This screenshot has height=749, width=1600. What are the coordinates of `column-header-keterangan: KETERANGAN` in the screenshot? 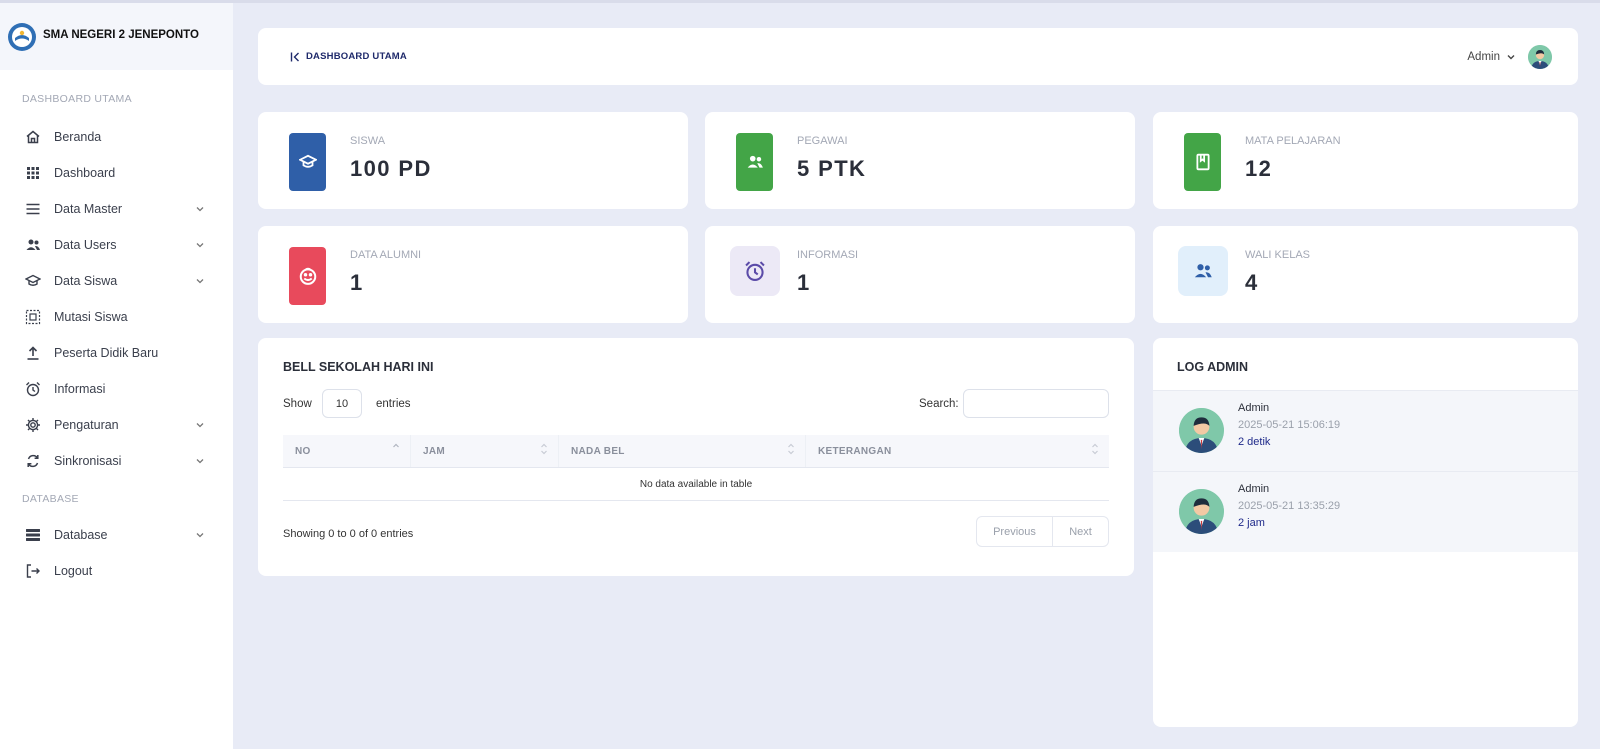 It's located at (957, 451).